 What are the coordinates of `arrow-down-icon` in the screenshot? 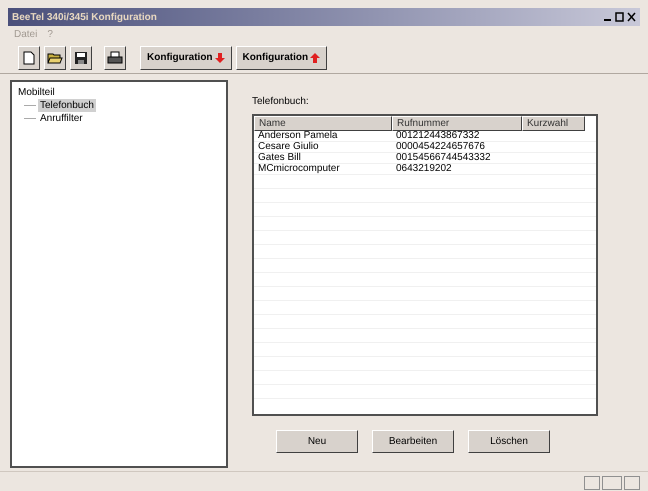 It's located at (219, 57).